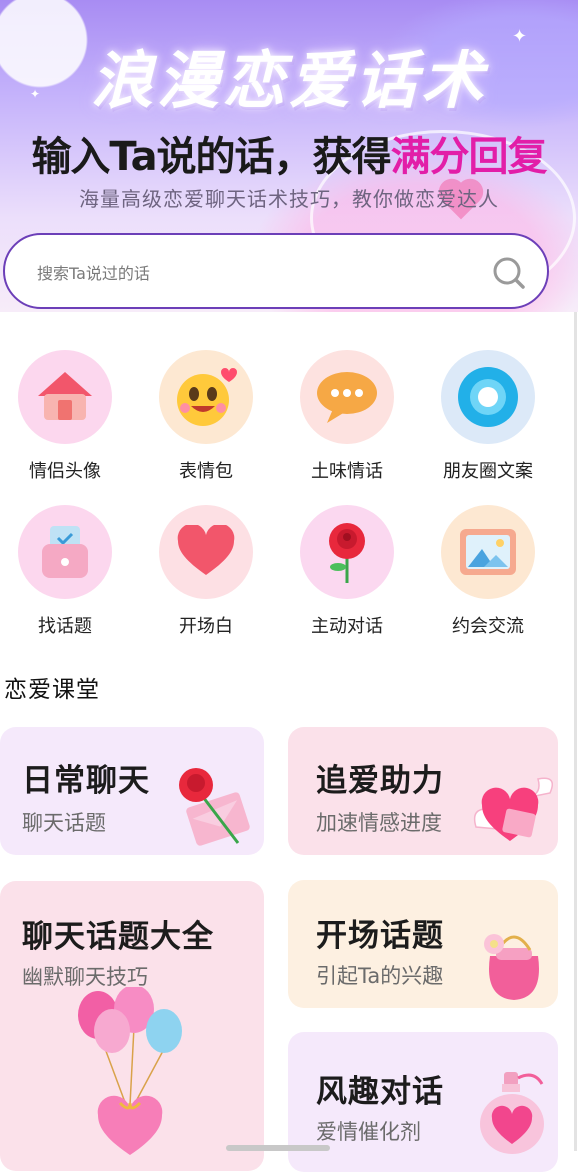  I want to click on app-title: 浪漫恋爱话术, so click(288, 80).